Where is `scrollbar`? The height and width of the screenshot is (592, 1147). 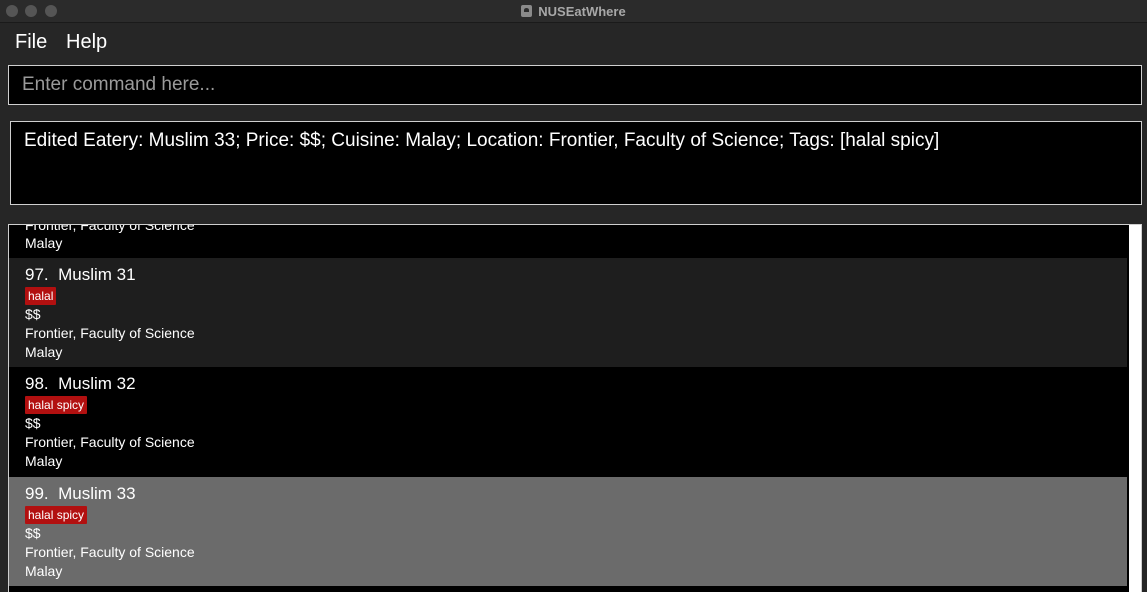 scrollbar is located at coordinates (1135, 408).